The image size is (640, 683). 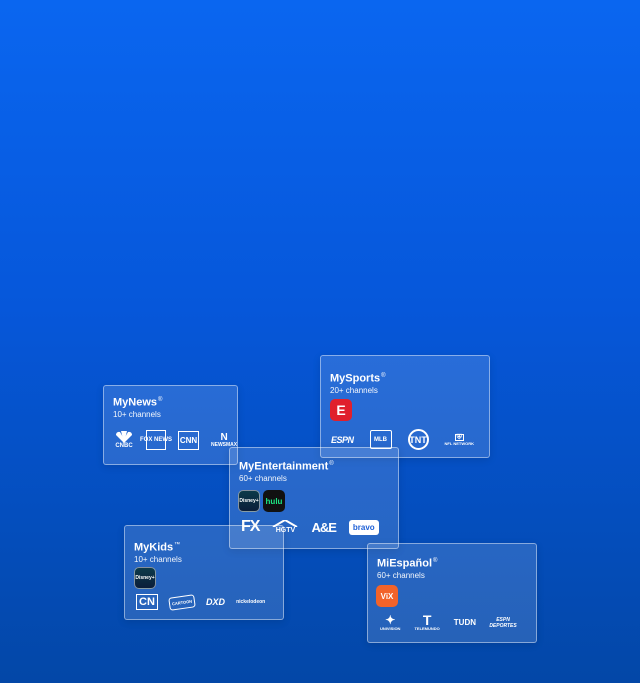 What do you see at coordinates (401, 575) in the screenshot?
I see `miespanol-channel-count: 60+ channels` at bounding box center [401, 575].